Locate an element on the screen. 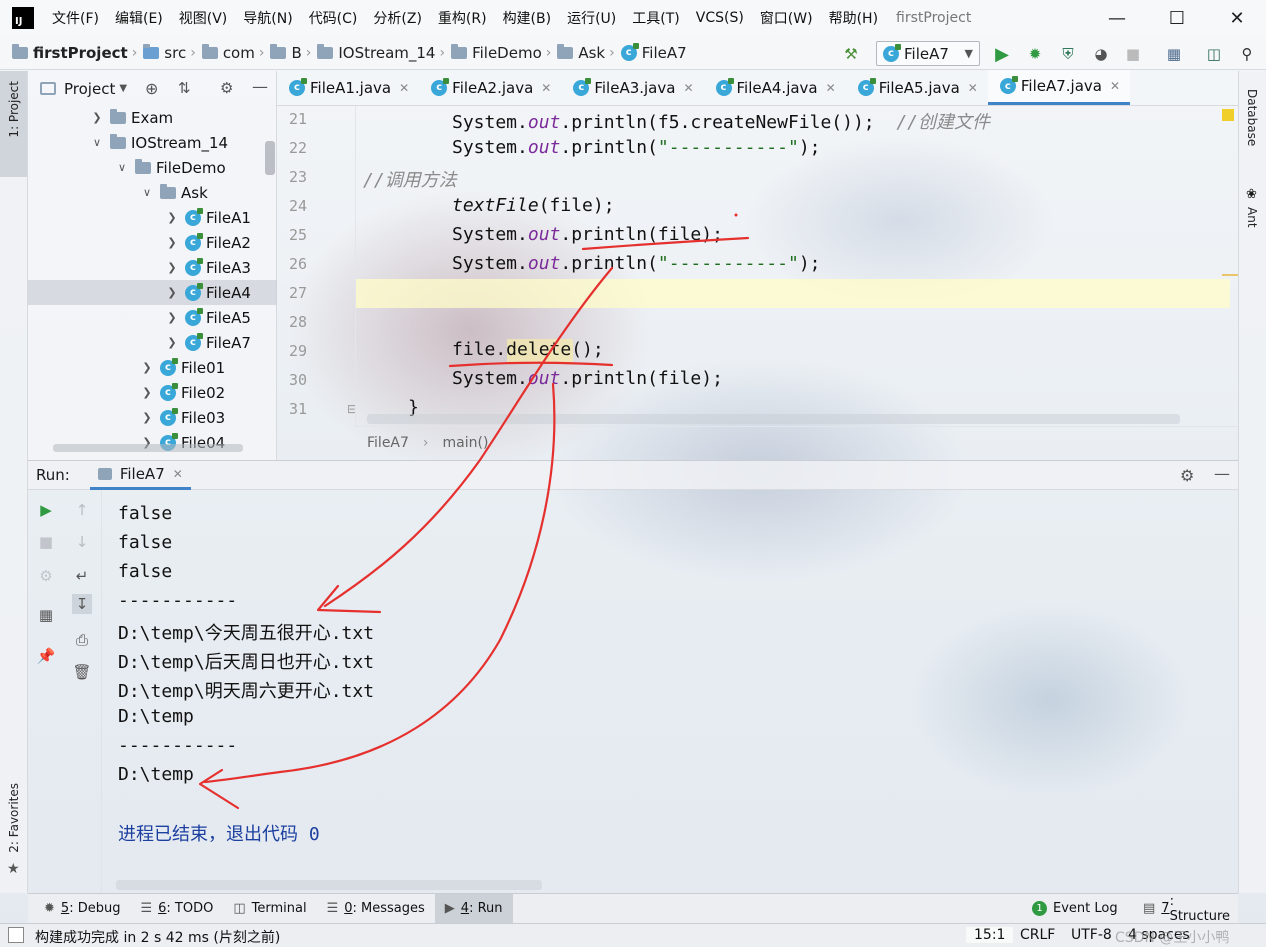  tree-item-filea1: ❯ c FileA1 is located at coordinates (152, 217).